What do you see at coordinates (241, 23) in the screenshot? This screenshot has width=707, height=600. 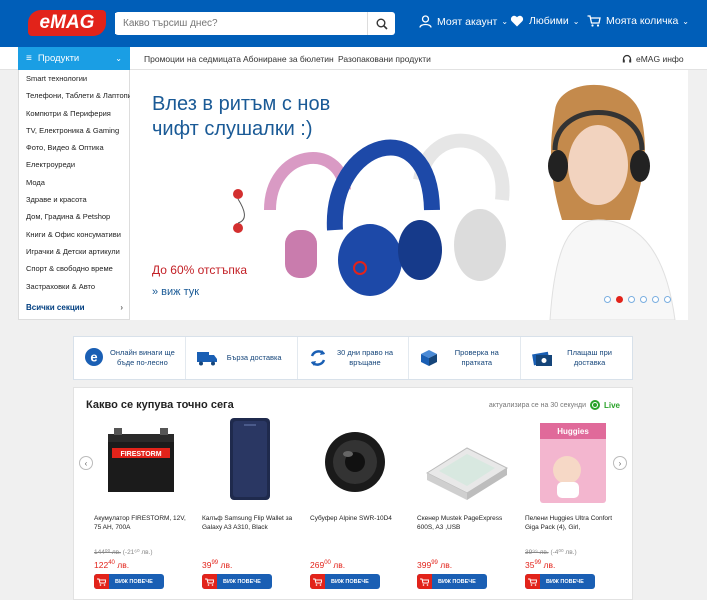 I see `search-input` at bounding box center [241, 23].